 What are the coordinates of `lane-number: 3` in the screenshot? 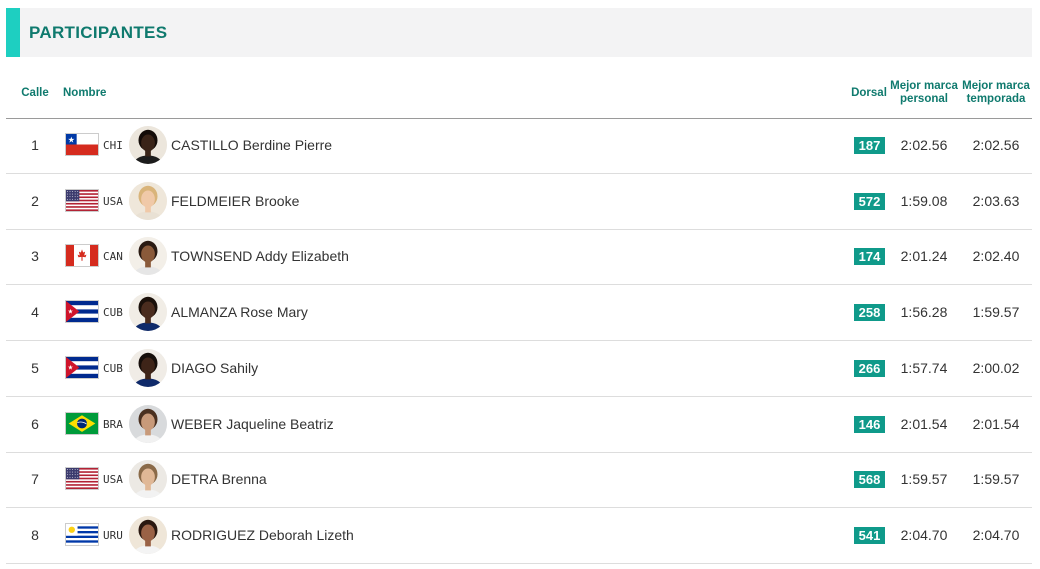 It's located at (35, 256).